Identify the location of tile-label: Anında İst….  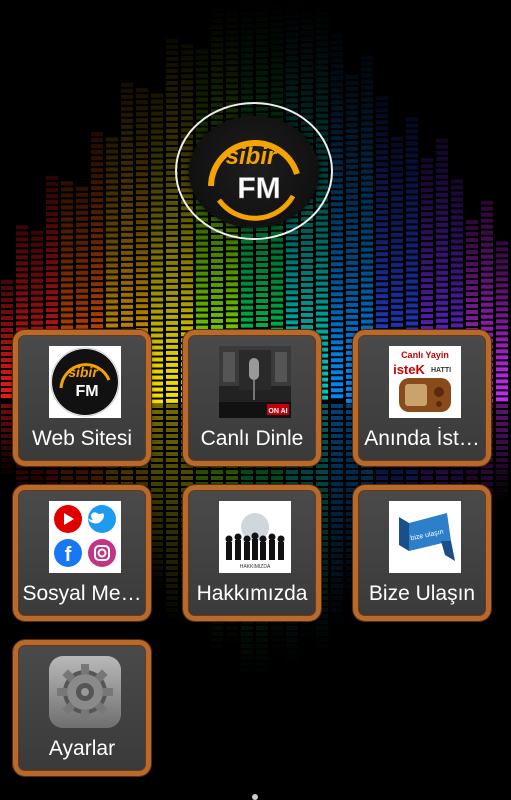
(422, 438).